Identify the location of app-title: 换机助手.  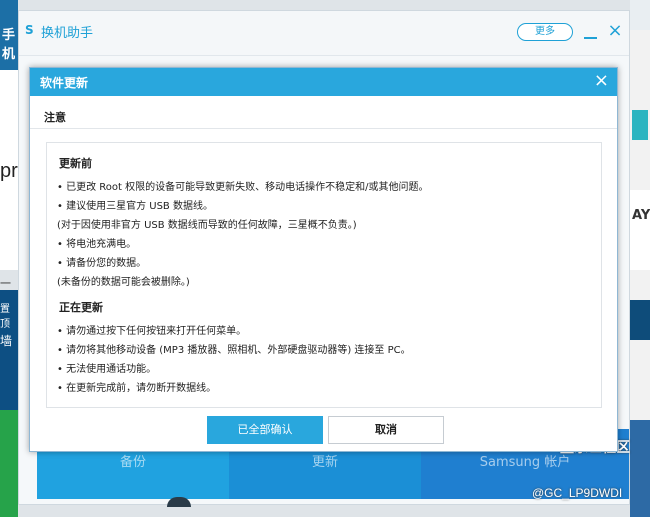
(67, 33).